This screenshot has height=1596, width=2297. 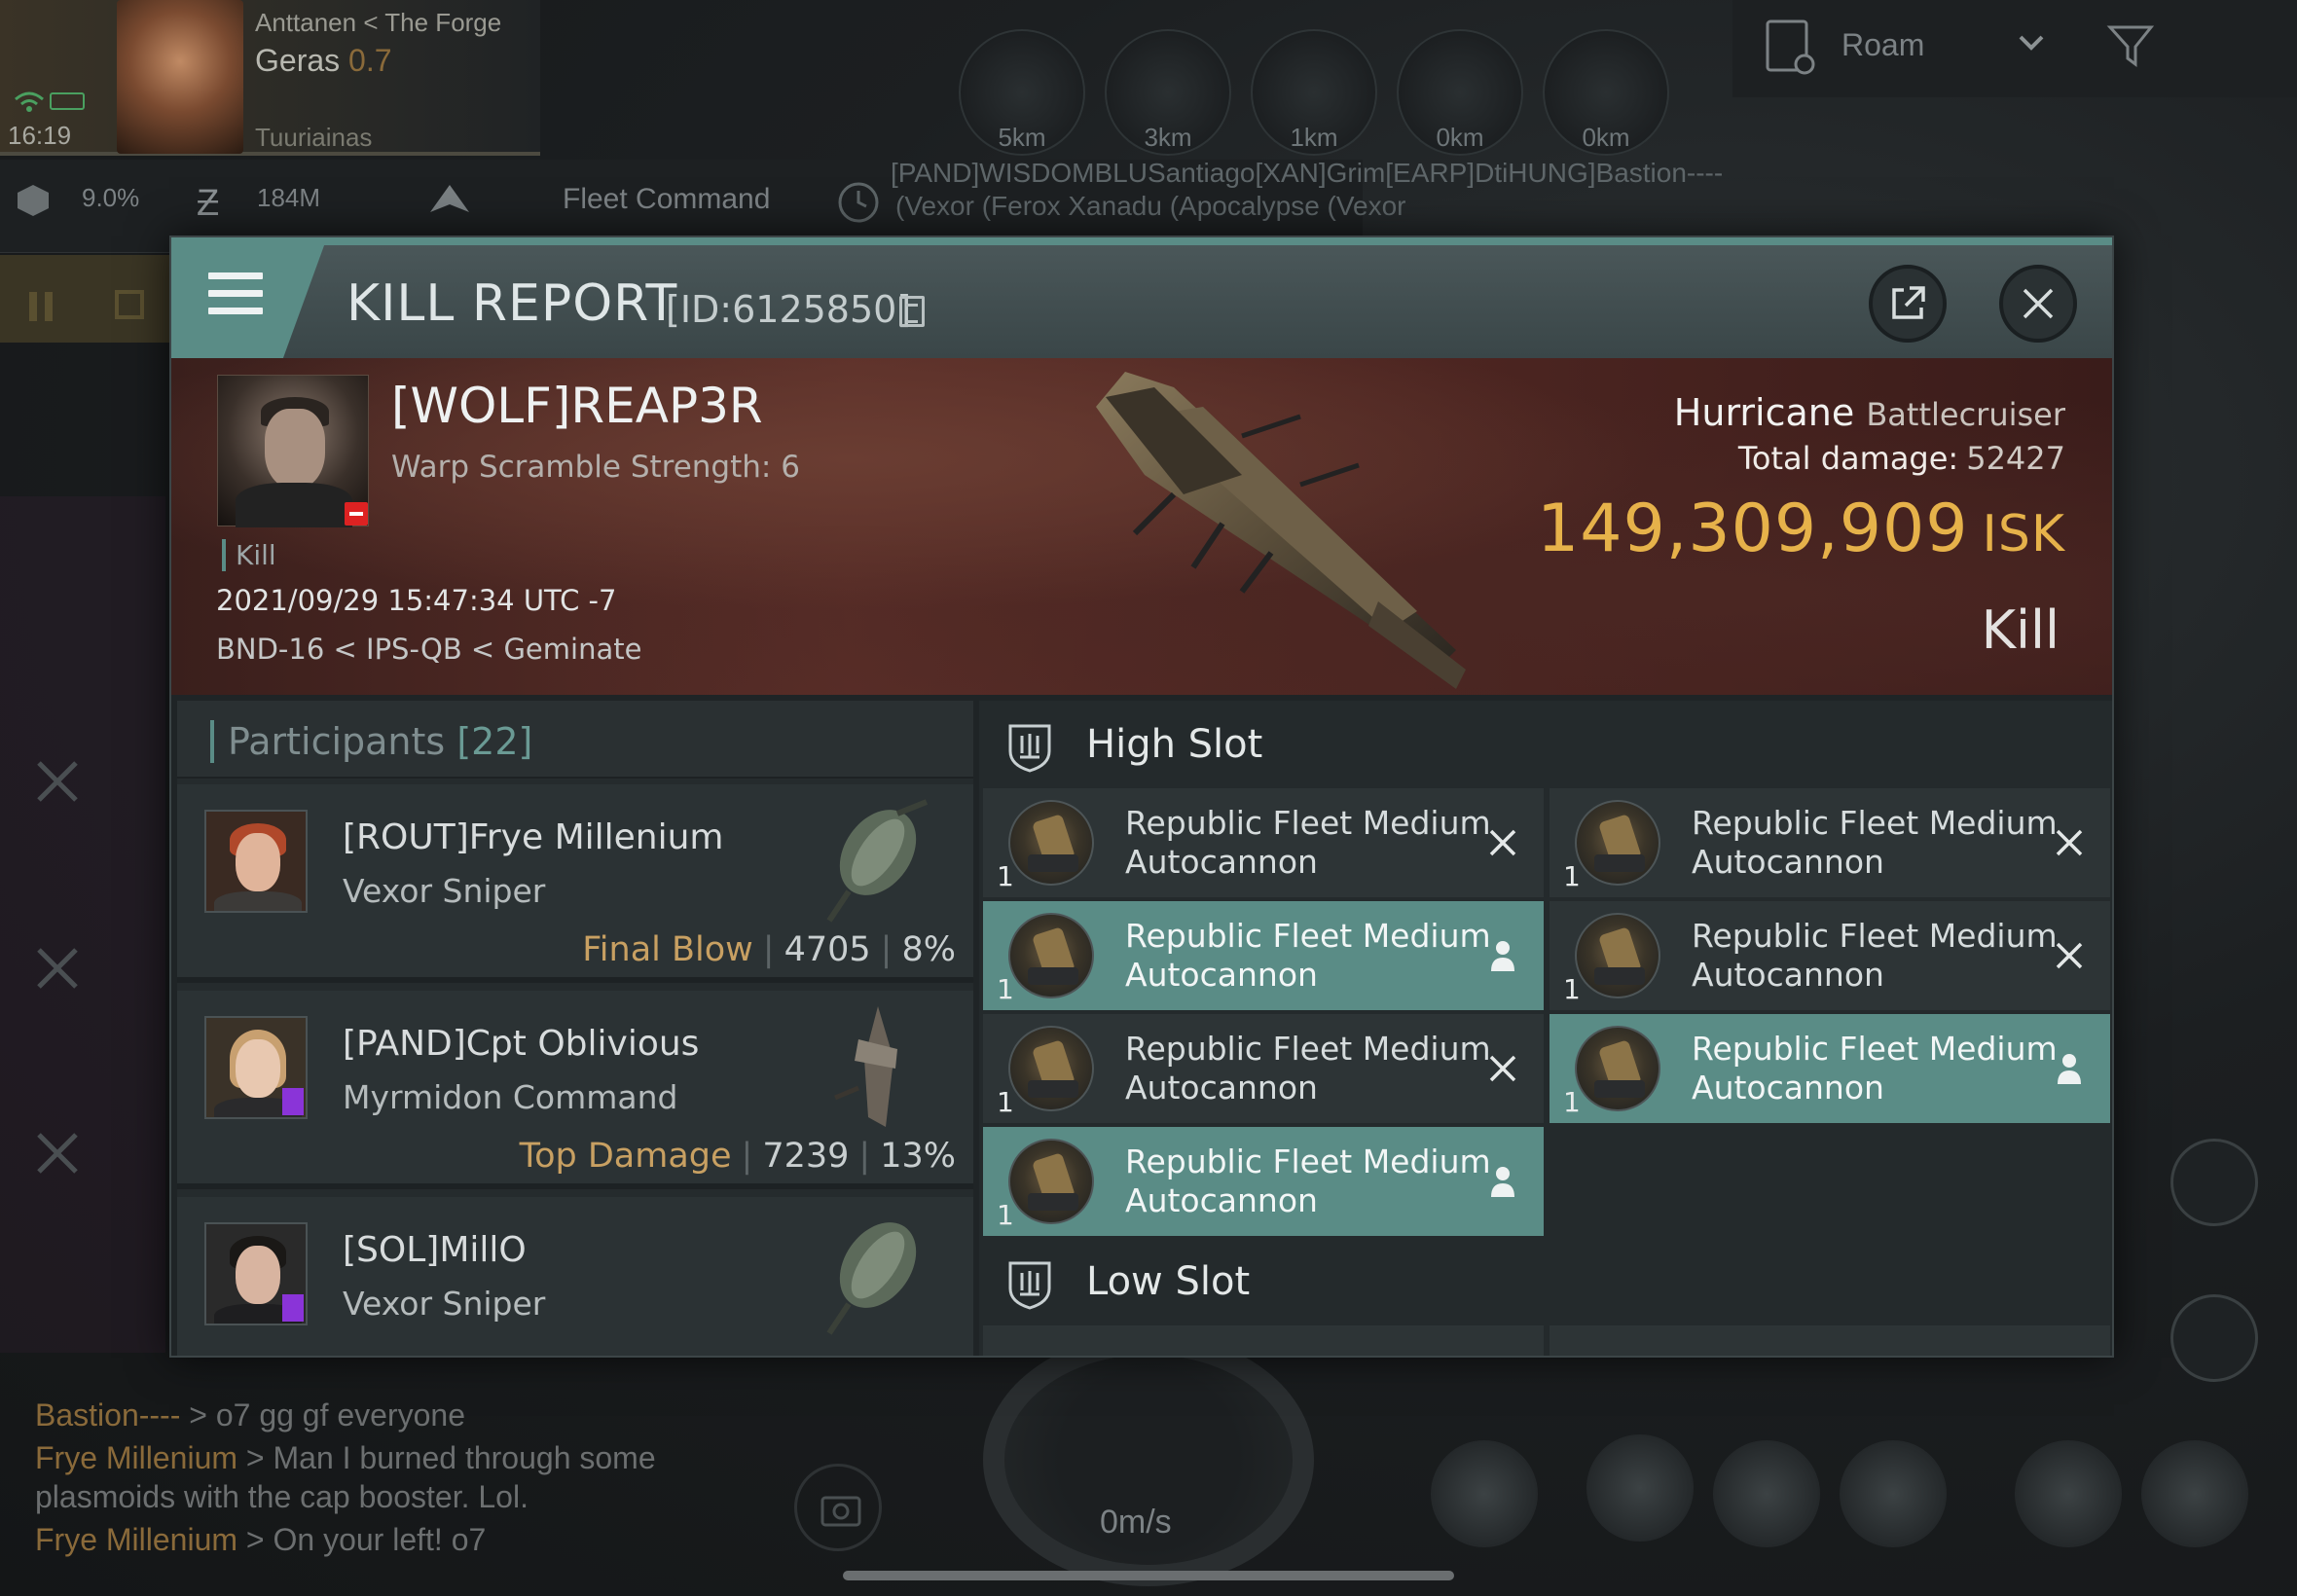 What do you see at coordinates (1791, 47) in the screenshot?
I see `overview-settings-icon` at bounding box center [1791, 47].